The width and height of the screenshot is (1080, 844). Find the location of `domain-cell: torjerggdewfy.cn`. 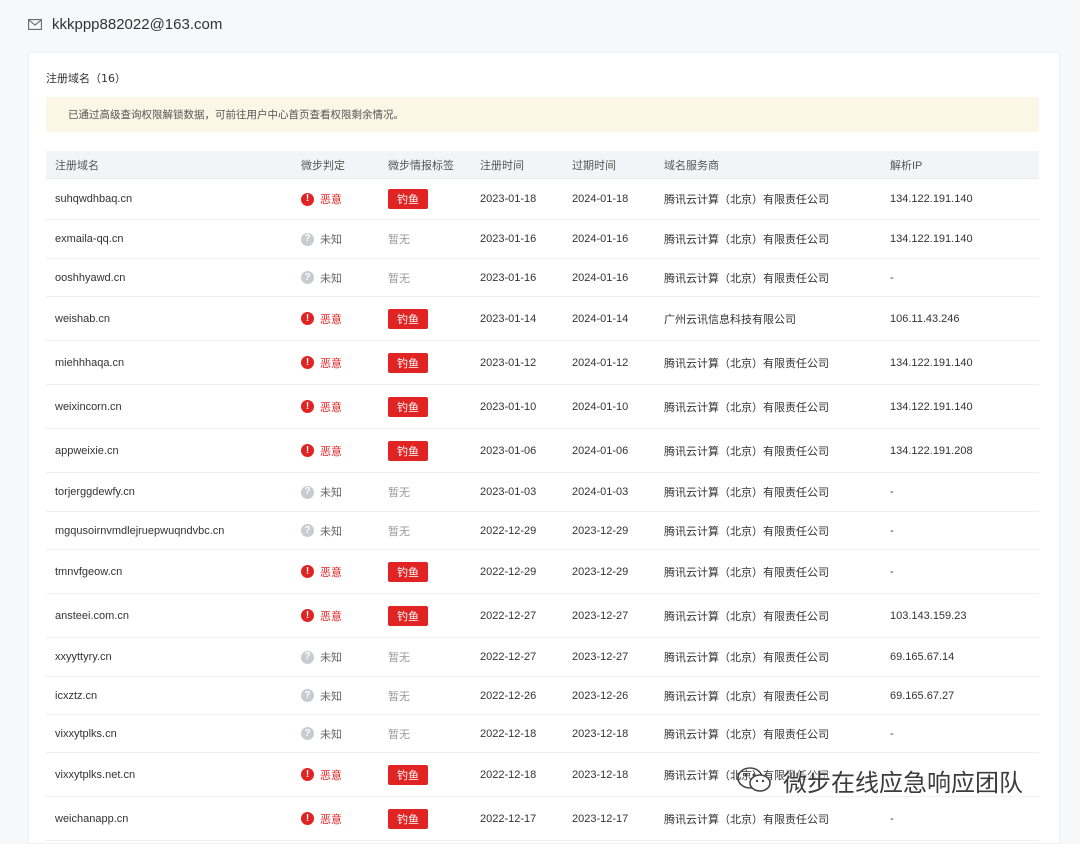

domain-cell: torjerggdewfy.cn is located at coordinates (173, 492).